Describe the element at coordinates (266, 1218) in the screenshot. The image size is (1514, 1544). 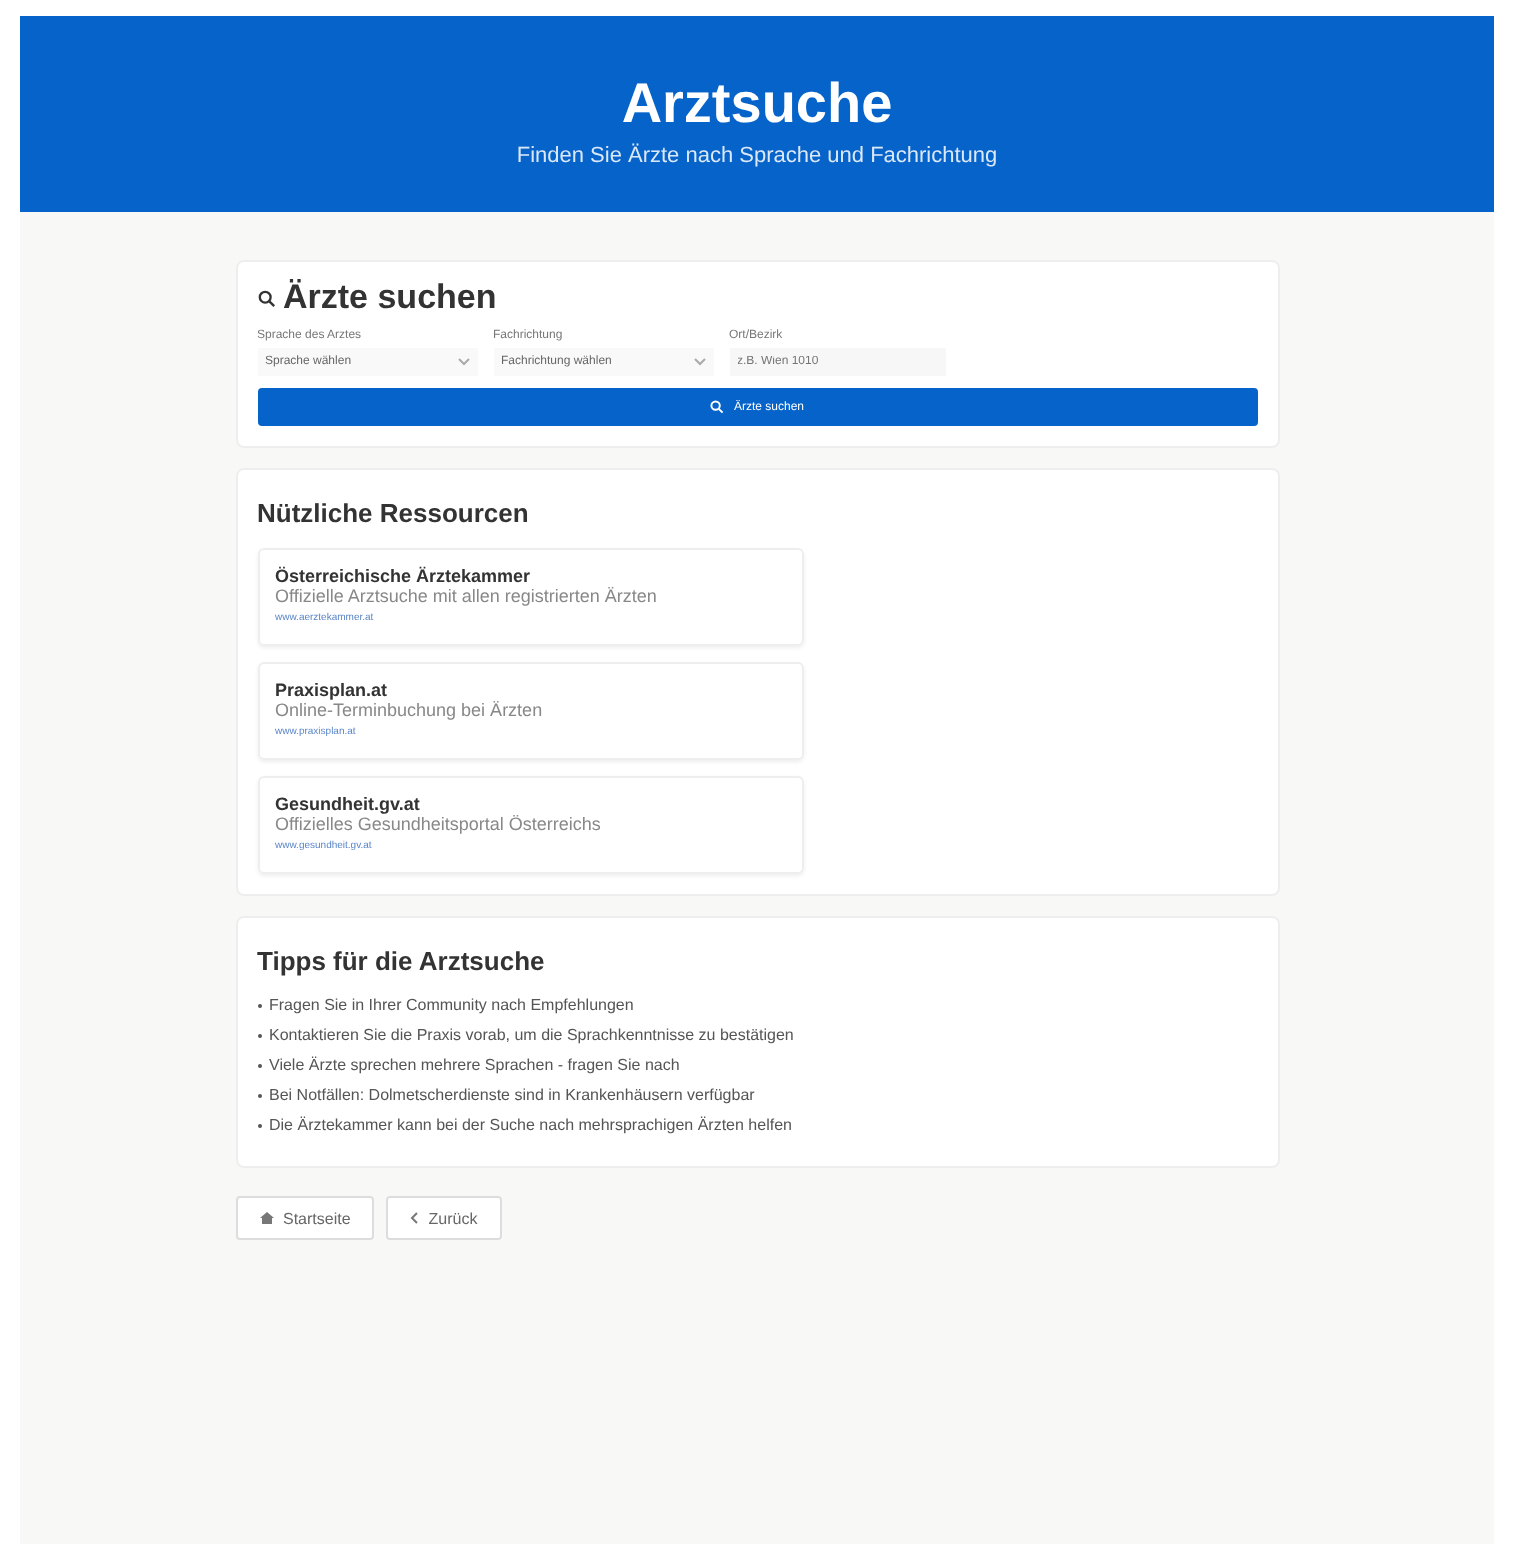
I see `home-icon` at that location.